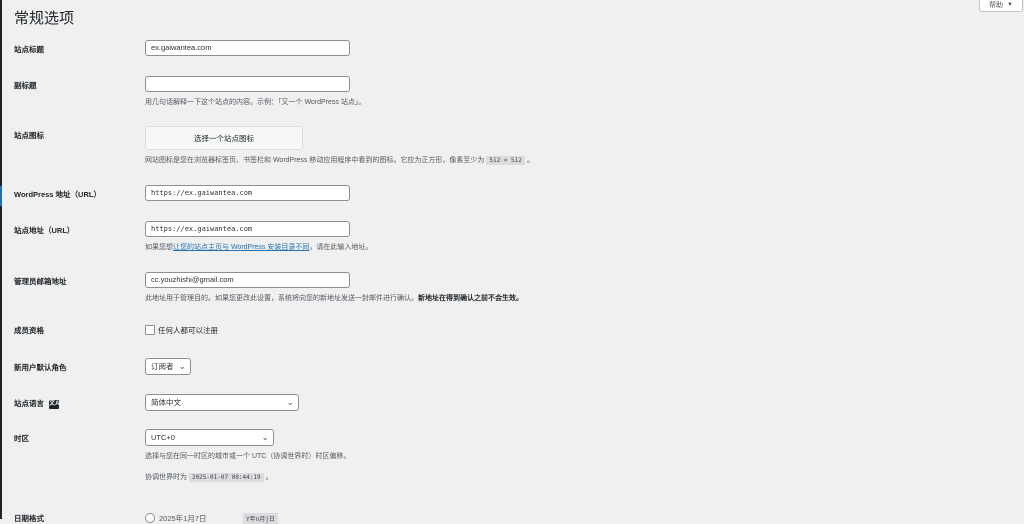  I want to click on admin-email-input: cc.youzhishi@gmail.com, so click(247, 280).